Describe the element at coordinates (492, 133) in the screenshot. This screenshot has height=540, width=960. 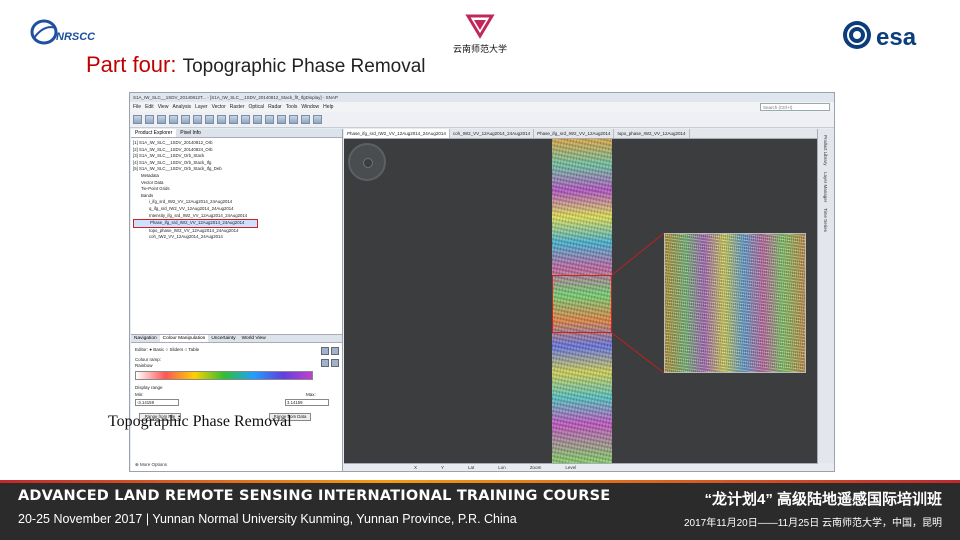
I see `tab-image-coh: coh_IW2_VV_12Aug2014_24Aug2014` at that location.